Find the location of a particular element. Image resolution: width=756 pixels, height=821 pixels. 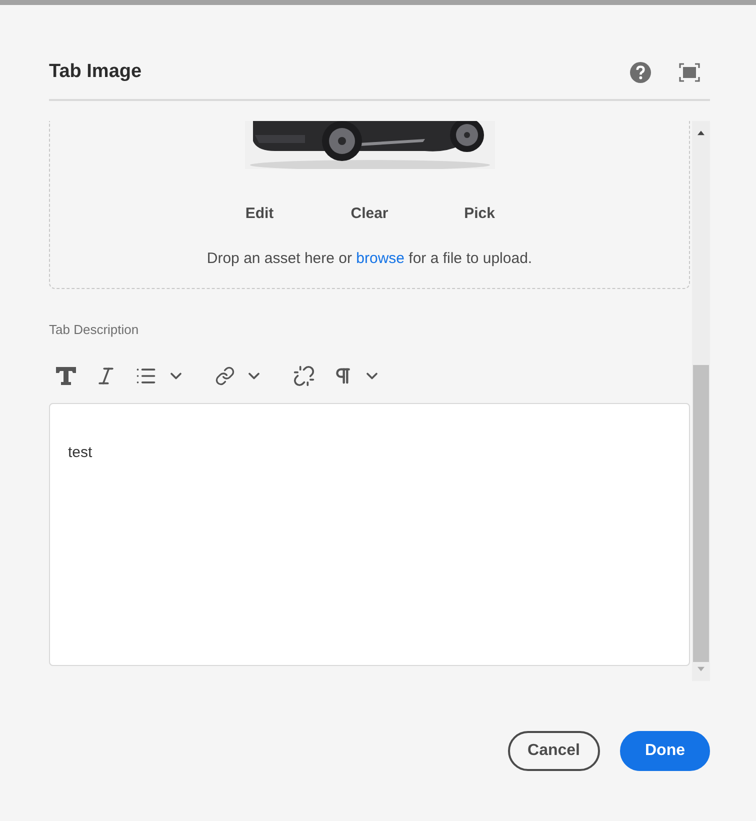

pilcrow-icon is located at coordinates (343, 376).